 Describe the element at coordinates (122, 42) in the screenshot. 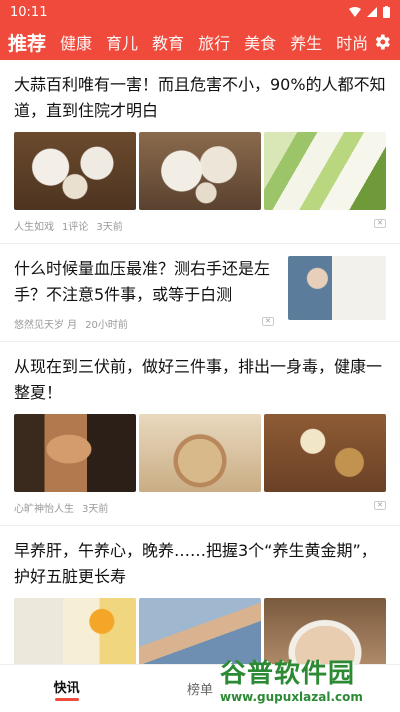

I see `tab-parenting: 育儿` at that location.